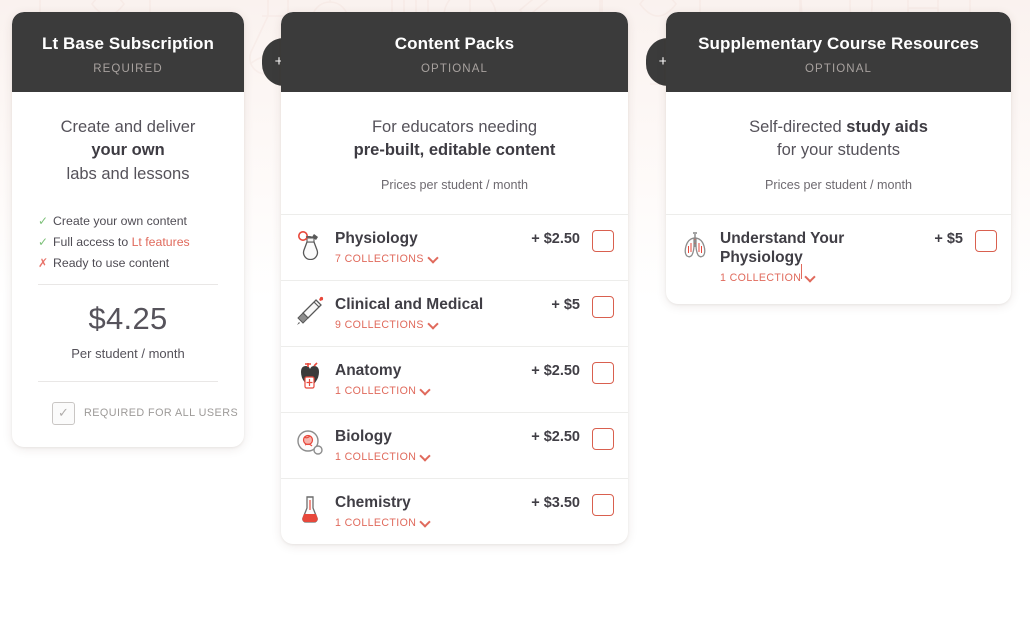 The height and width of the screenshot is (621, 1030). Describe the element at coordinates (310, 245) in the screenshot. I see `physiology-icon` at that location.